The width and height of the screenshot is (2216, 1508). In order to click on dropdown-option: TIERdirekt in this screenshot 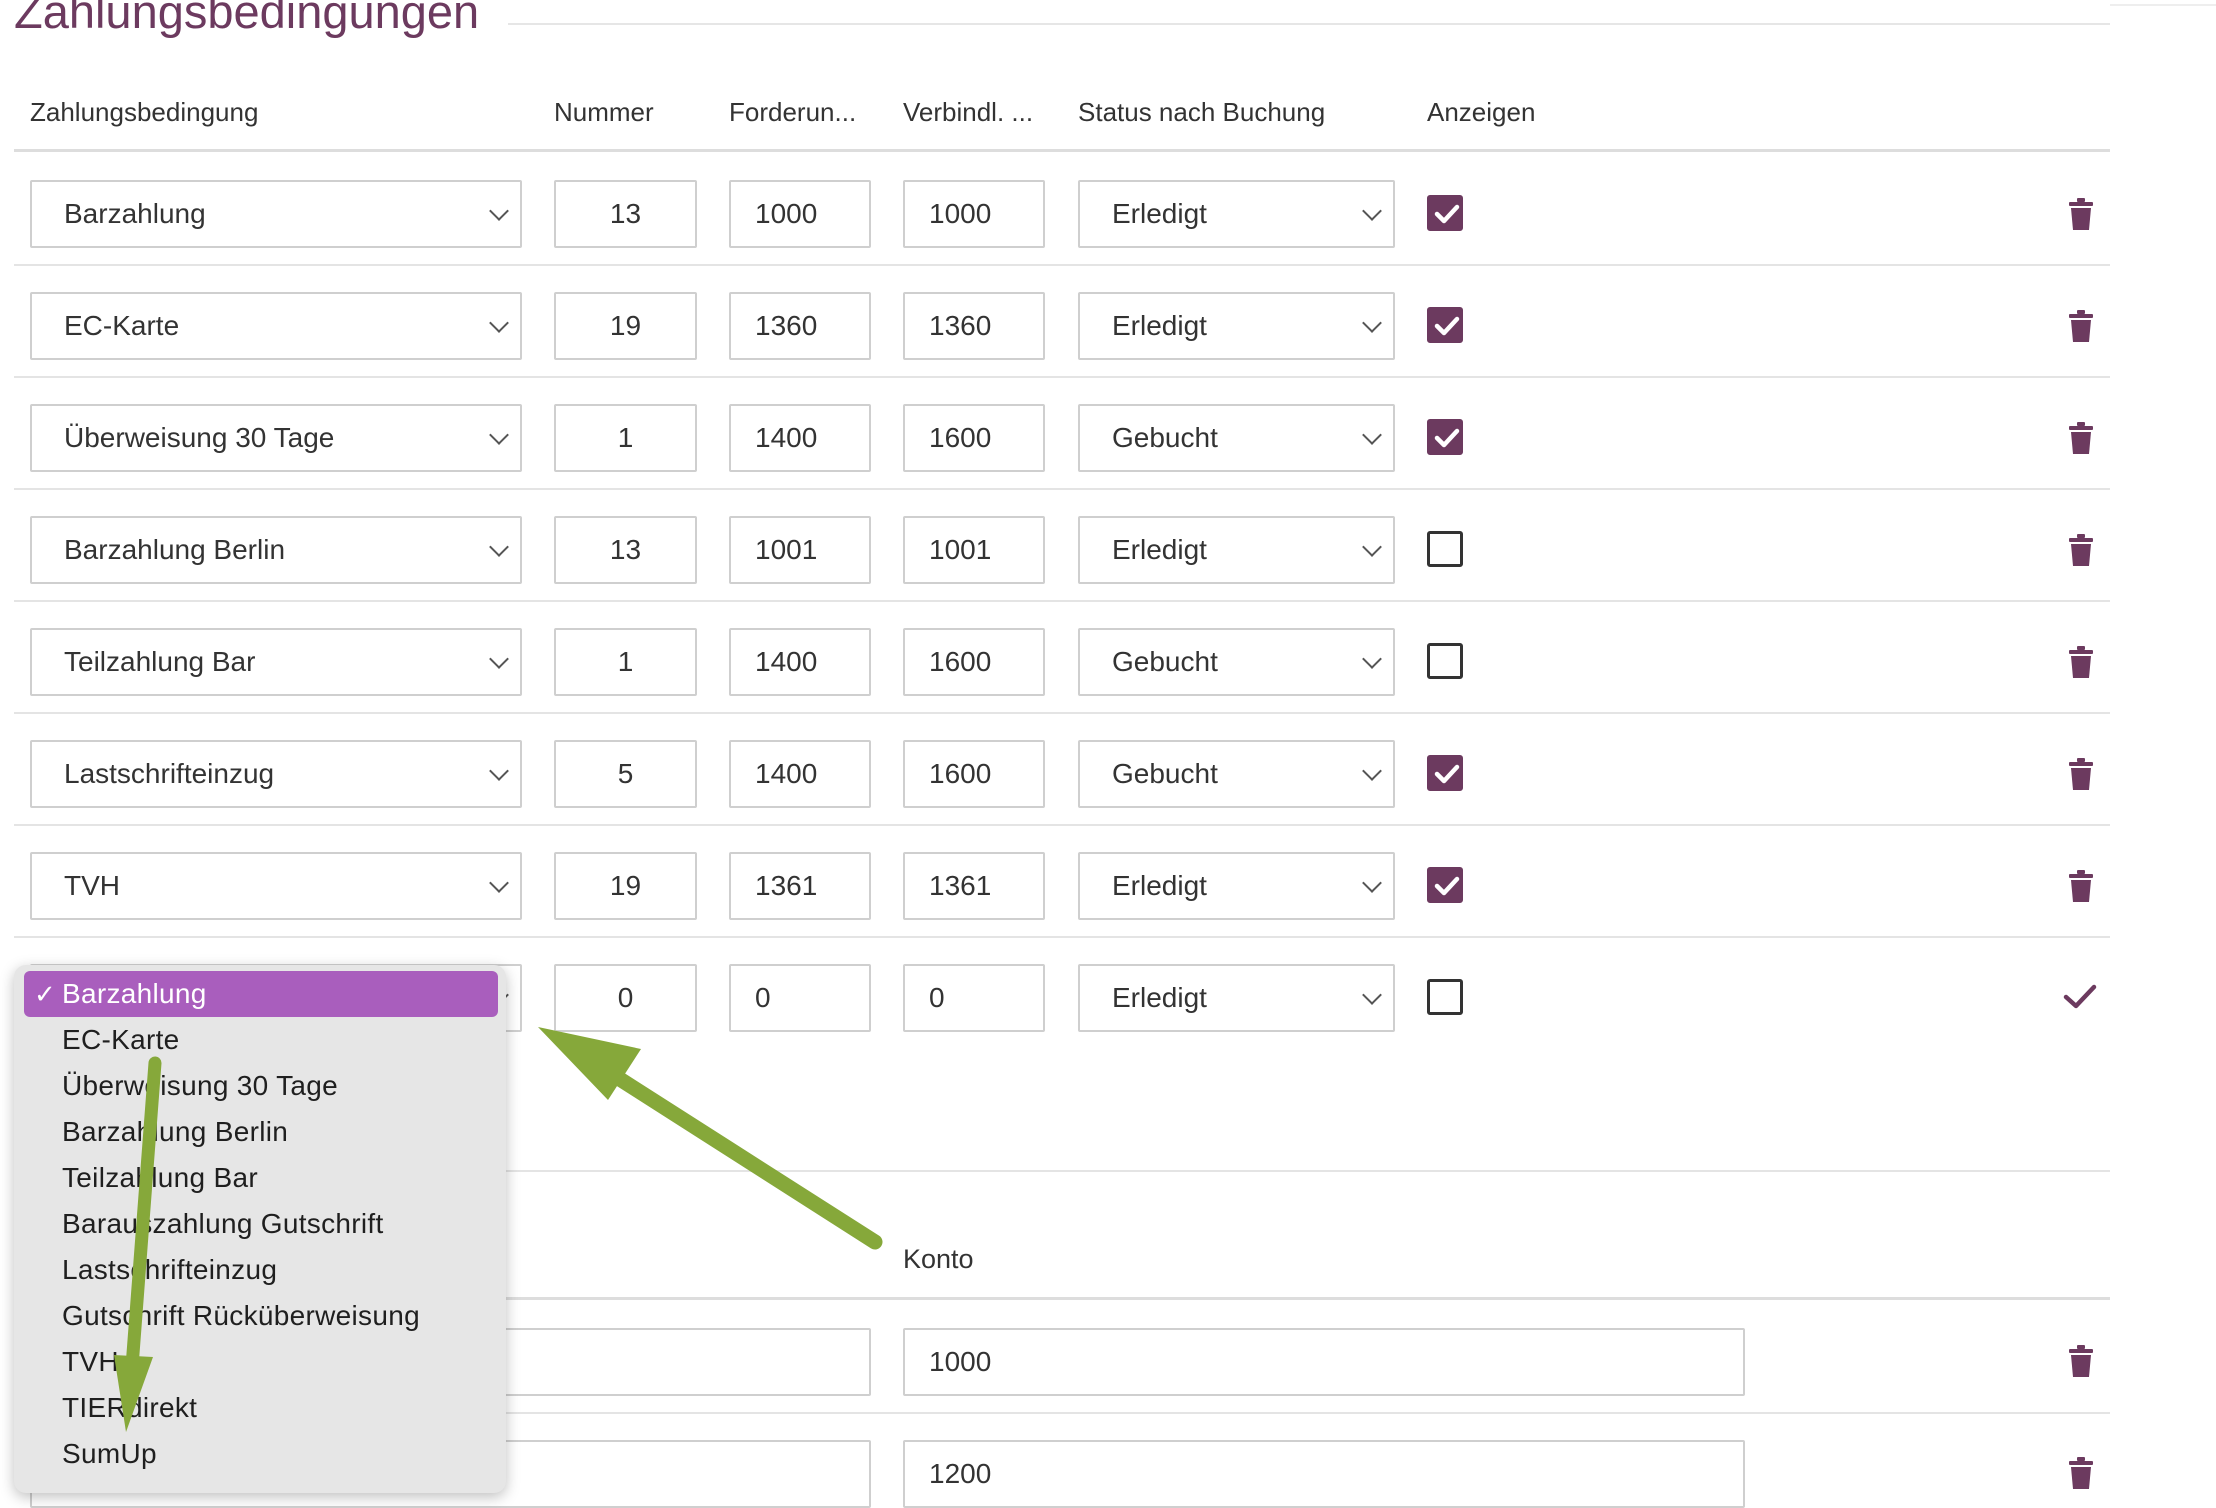, I will do `click(260, 1408)`.